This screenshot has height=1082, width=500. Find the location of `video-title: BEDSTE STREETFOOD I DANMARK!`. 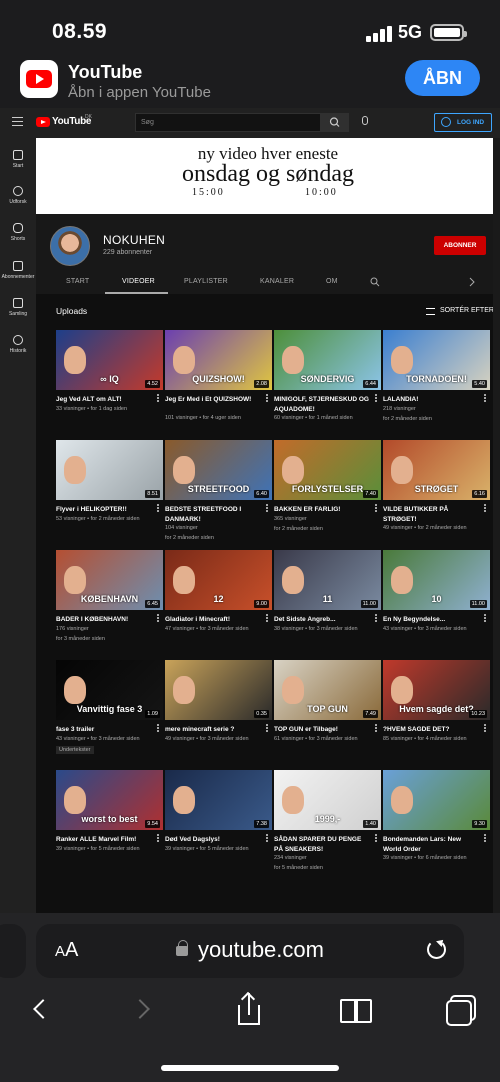

video-title: BEDSTE STREETFOOD I DANMARK! is located at coordinates (213, 514).